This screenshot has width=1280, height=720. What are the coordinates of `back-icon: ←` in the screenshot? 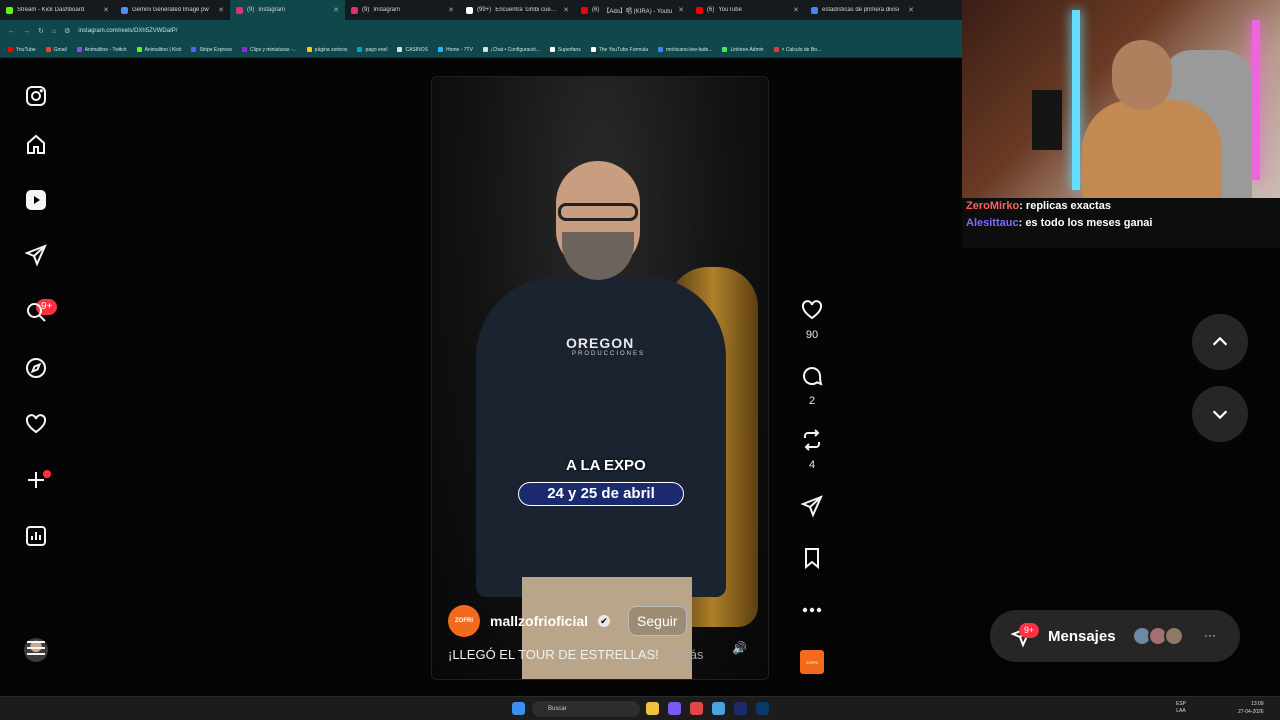 It's located at (11, 31).